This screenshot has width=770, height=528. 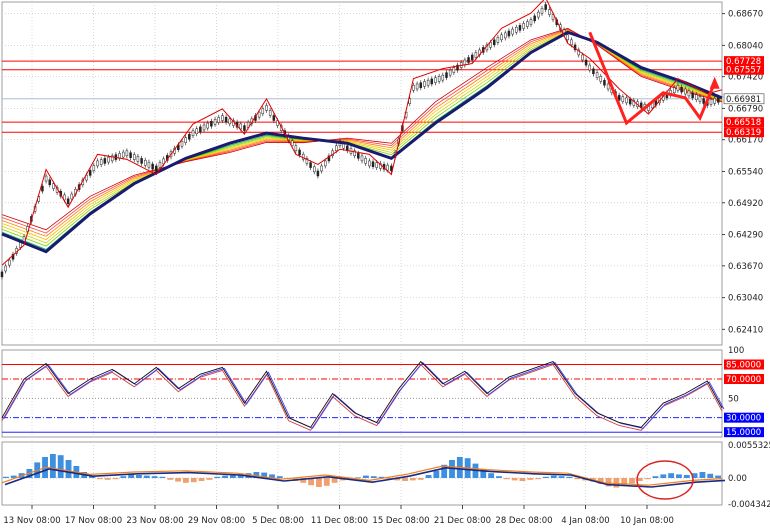 What do you see at coordinates (744, 365) in the screenshot?
I see `osc-level-tag: 85.0000` at bounding box center [744, 365].